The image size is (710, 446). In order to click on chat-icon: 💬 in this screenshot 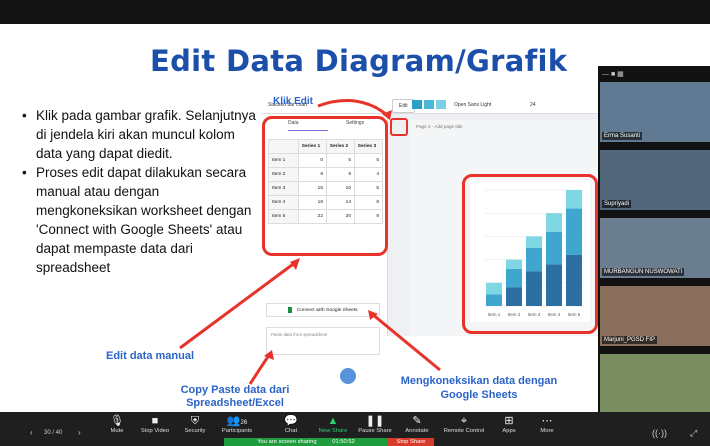, I will do `click(291, 421)`.